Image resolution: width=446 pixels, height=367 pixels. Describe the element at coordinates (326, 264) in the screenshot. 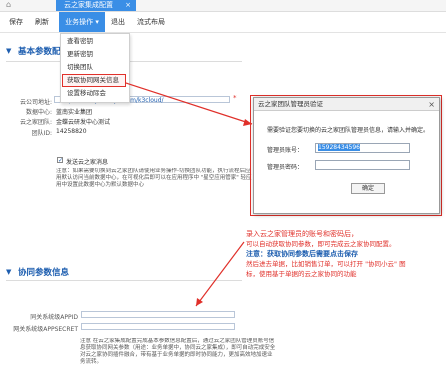

I see `annotation-line4: 然后进去单据，比如销售订单，可以打开 "协同小云" 图` at that location.